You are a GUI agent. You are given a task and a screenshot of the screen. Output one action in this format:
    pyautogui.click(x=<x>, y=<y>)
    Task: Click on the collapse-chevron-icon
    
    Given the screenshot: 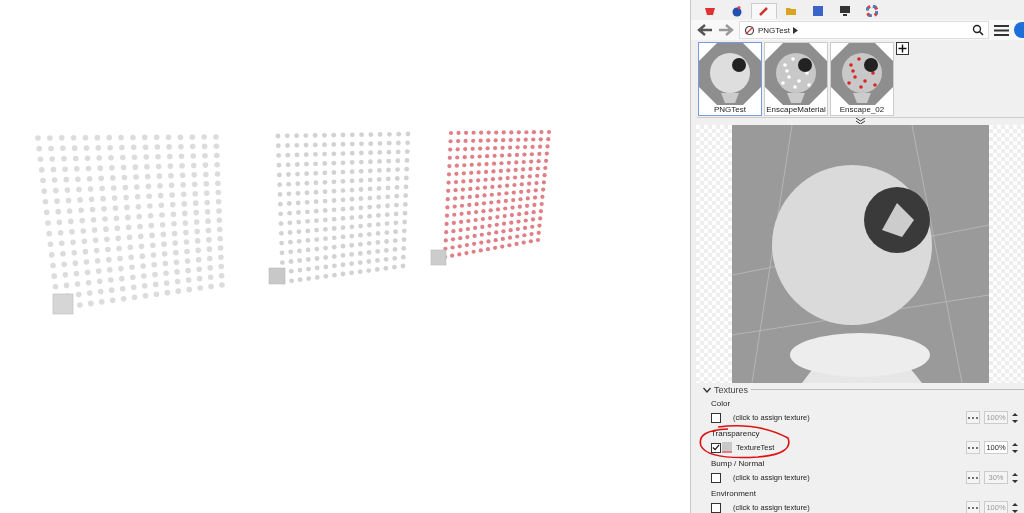 What is the action you would take?
    pyautogui.click(x=707, y=389)
    